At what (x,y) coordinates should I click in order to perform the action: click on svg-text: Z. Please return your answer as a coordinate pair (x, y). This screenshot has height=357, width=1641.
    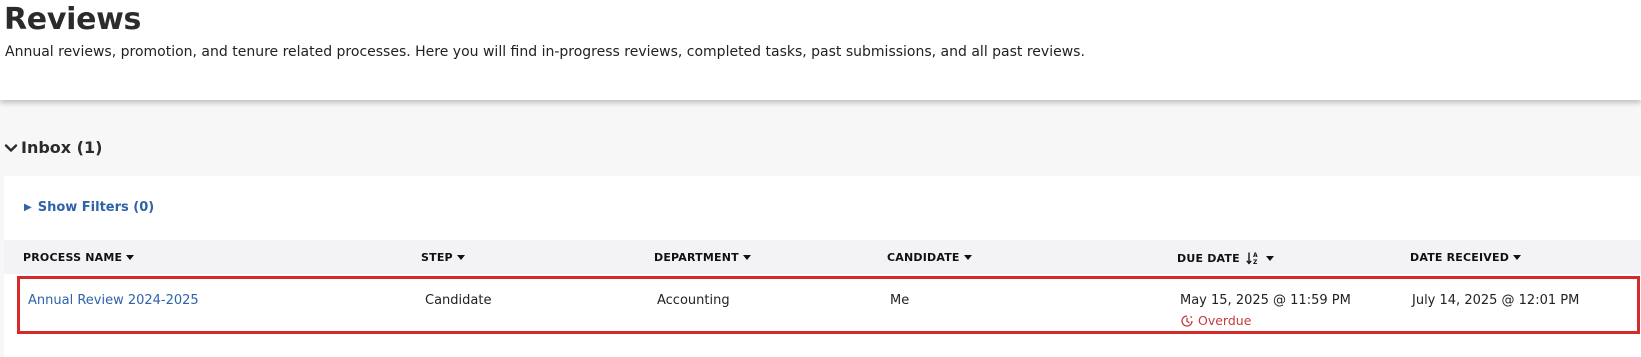
    Looking at the image, I should click on (1255, 262).